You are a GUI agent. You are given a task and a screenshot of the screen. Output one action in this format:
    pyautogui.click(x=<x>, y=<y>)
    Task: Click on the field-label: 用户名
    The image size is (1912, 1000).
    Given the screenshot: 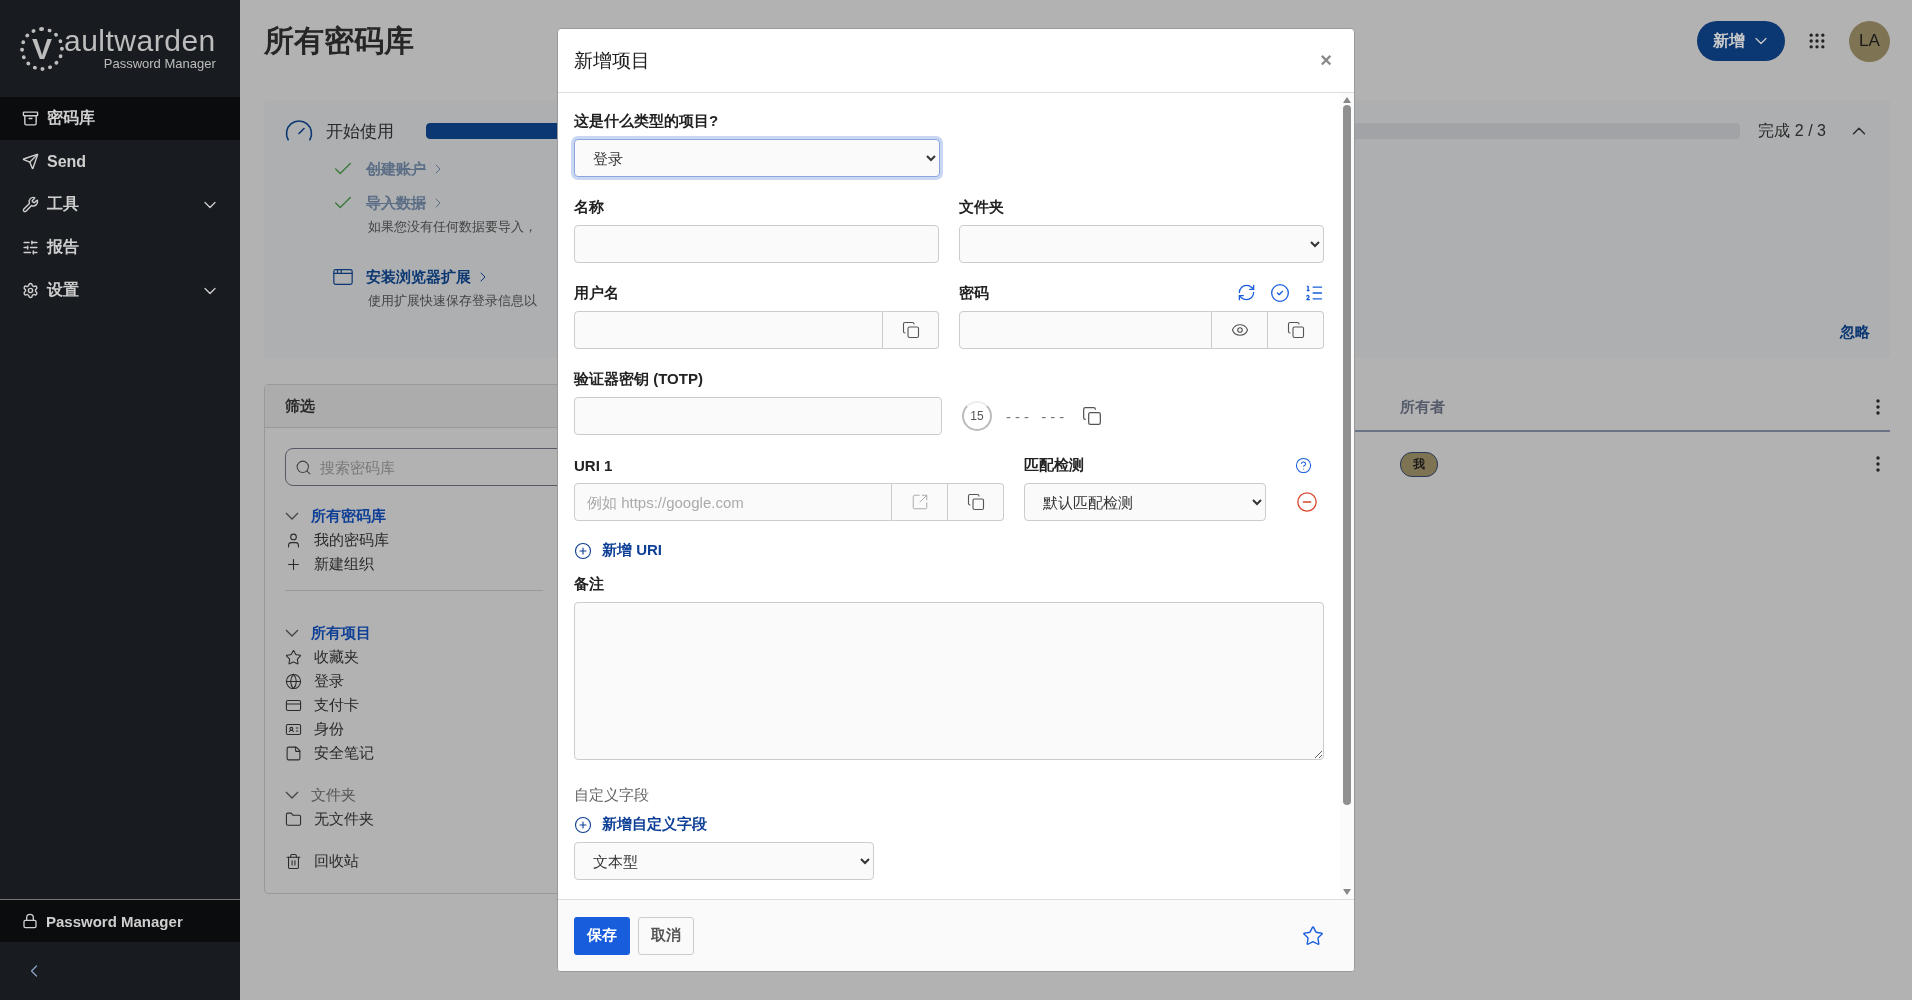 What is the action you would take?
    pyautogui.click(x=596, y=293)
    